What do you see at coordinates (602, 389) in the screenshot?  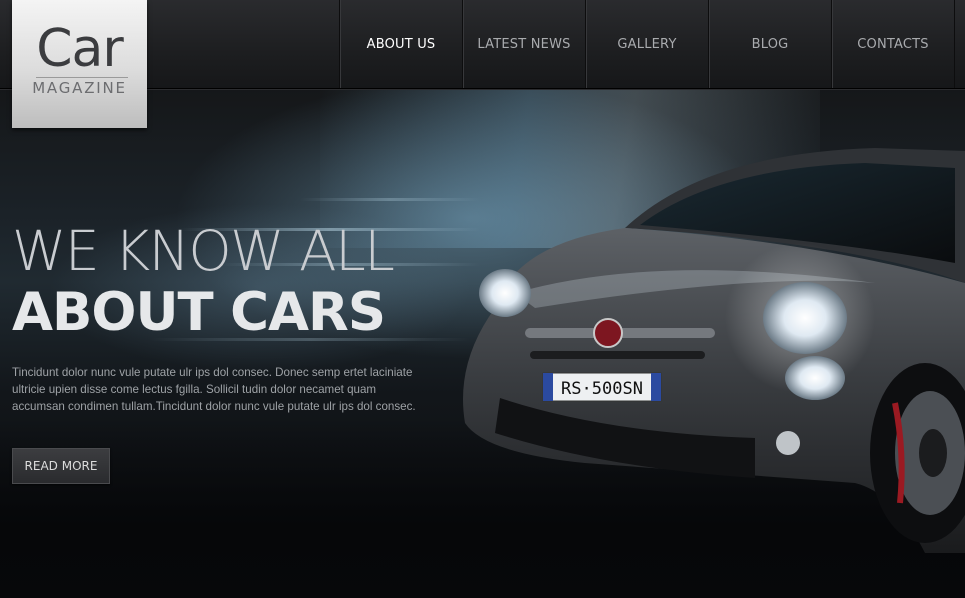 I see `svg-text: RS·500SN` at bounding box center [602, 389].